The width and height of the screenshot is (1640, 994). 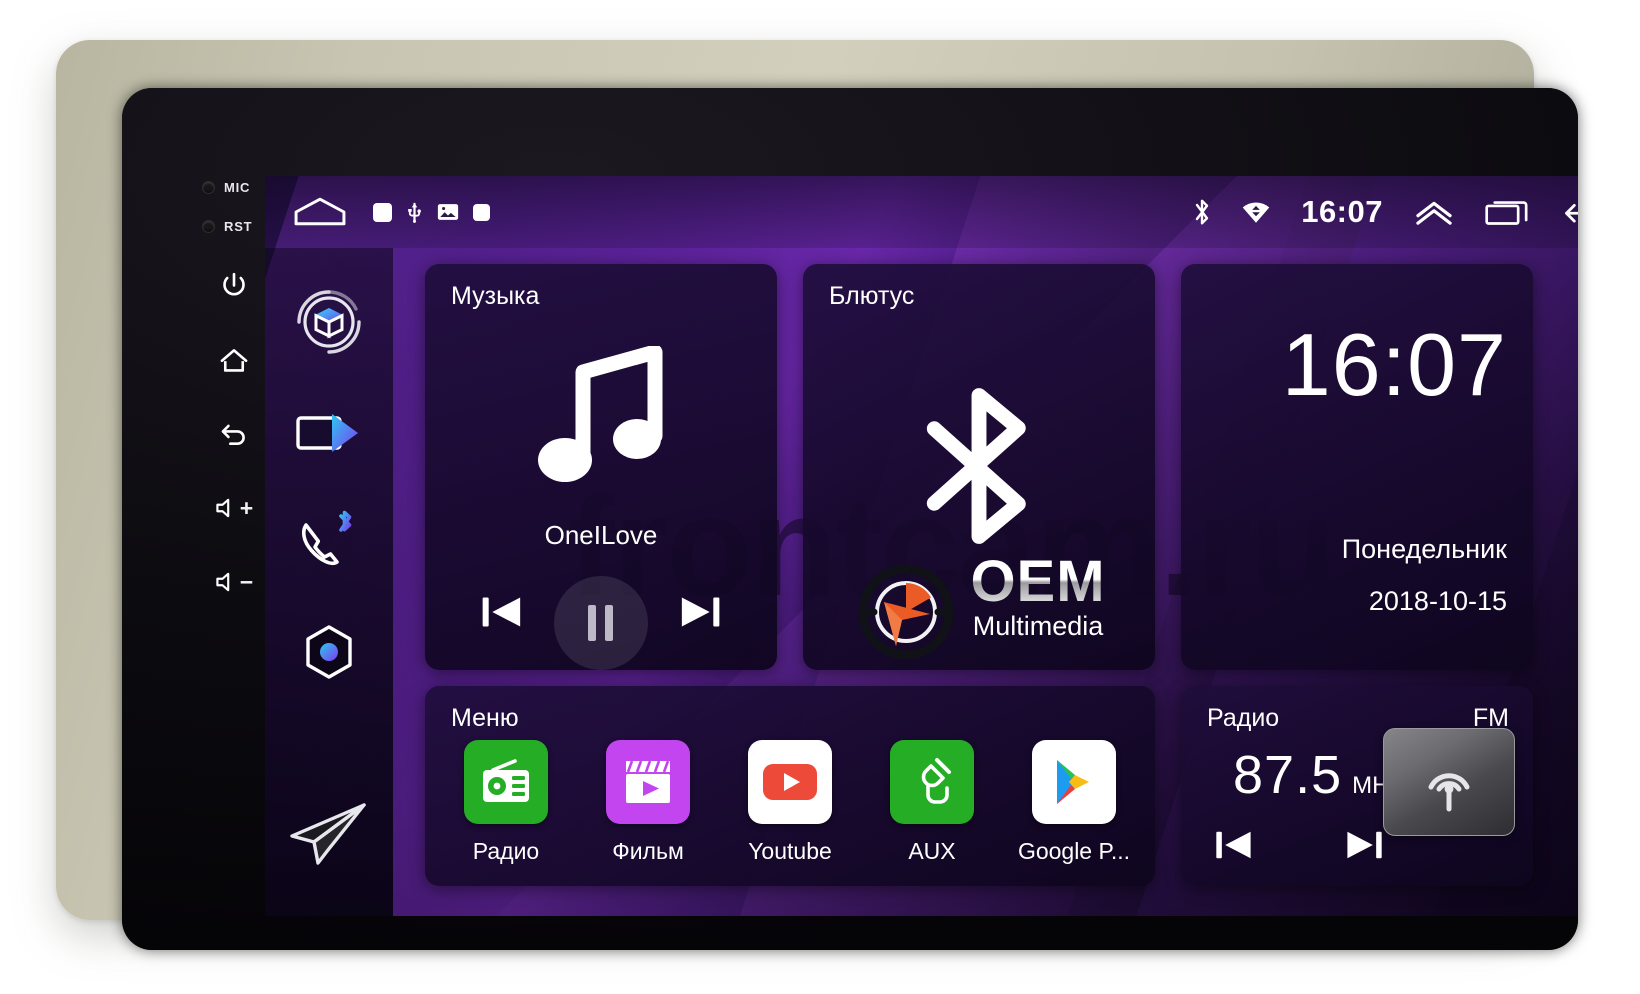 What do you see at coordinates (648, 782) in the screenshot?
I see `movie-app-icon` at bounding box center [648, 782].